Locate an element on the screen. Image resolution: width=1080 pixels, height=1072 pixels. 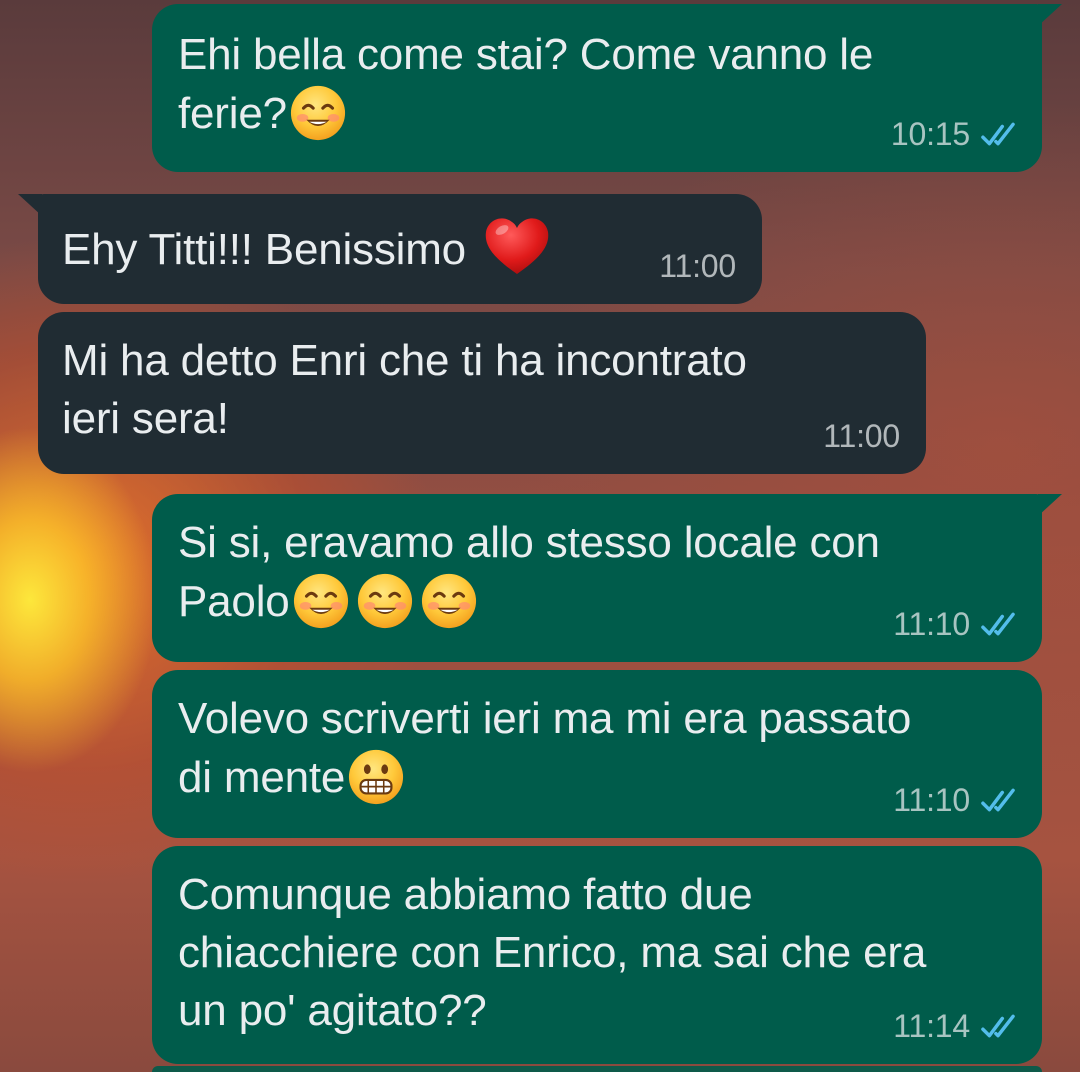
message-meta: 11:14 is located at coordinates (955, 1026).